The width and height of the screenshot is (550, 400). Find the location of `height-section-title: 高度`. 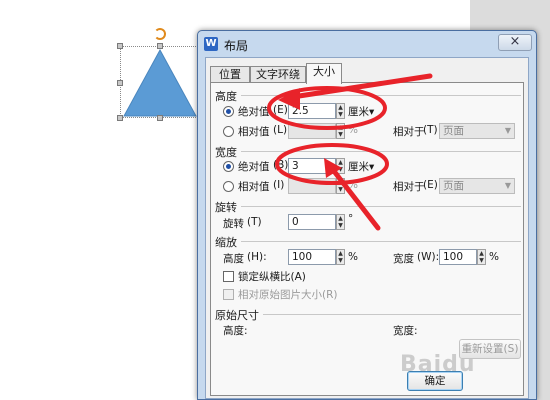

height-section-title: 高度 is located at coordinates (226, 96).